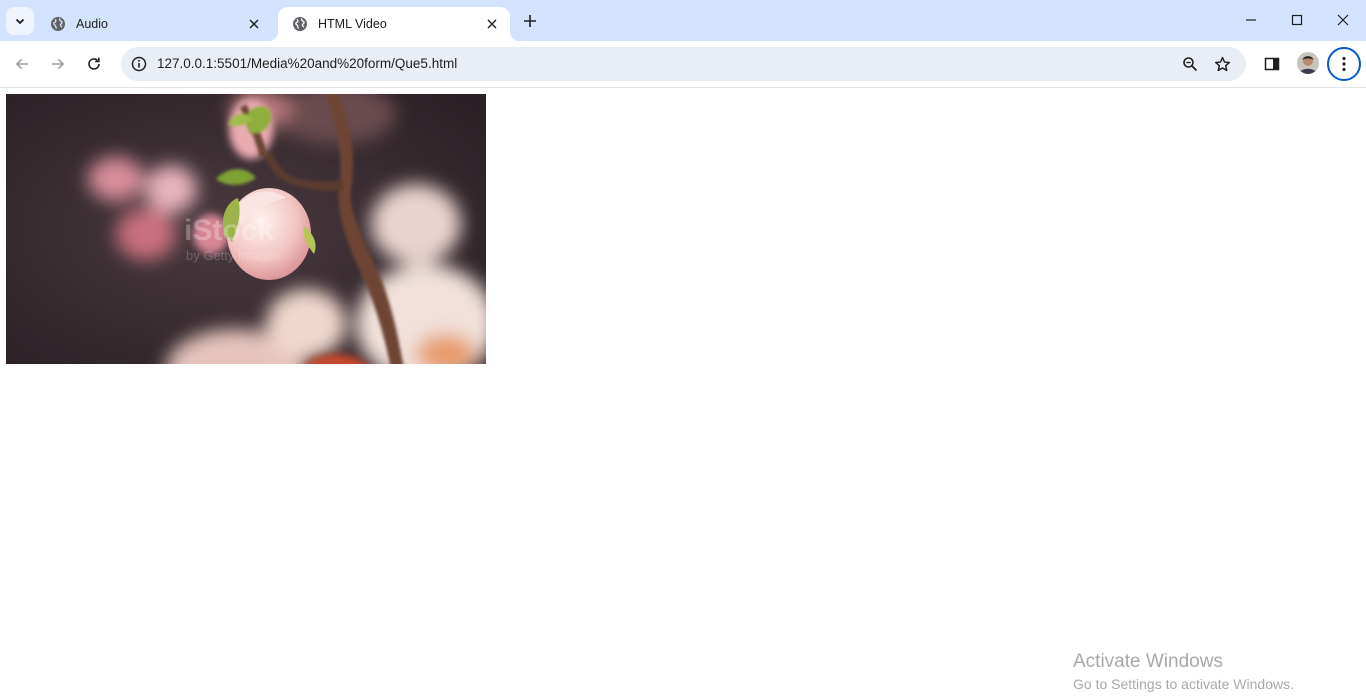 The image size is (1366, 699). I want to click on watermark-subtitle: Go to Settings to activate Windows., so click(1183, 684).